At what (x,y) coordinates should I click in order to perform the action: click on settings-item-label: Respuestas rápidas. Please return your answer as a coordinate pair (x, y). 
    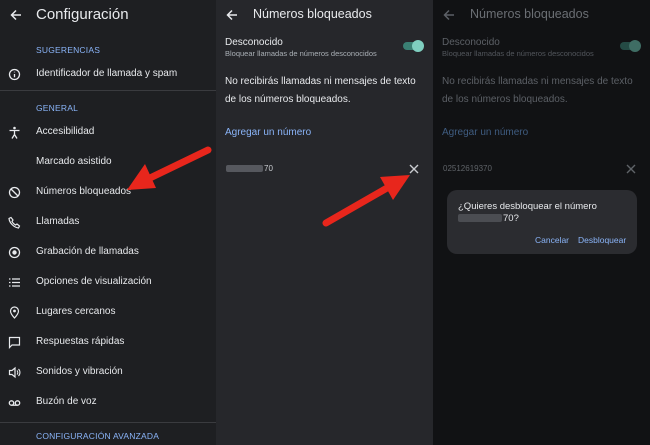
    Looking at the image, I should click on (80, 341).